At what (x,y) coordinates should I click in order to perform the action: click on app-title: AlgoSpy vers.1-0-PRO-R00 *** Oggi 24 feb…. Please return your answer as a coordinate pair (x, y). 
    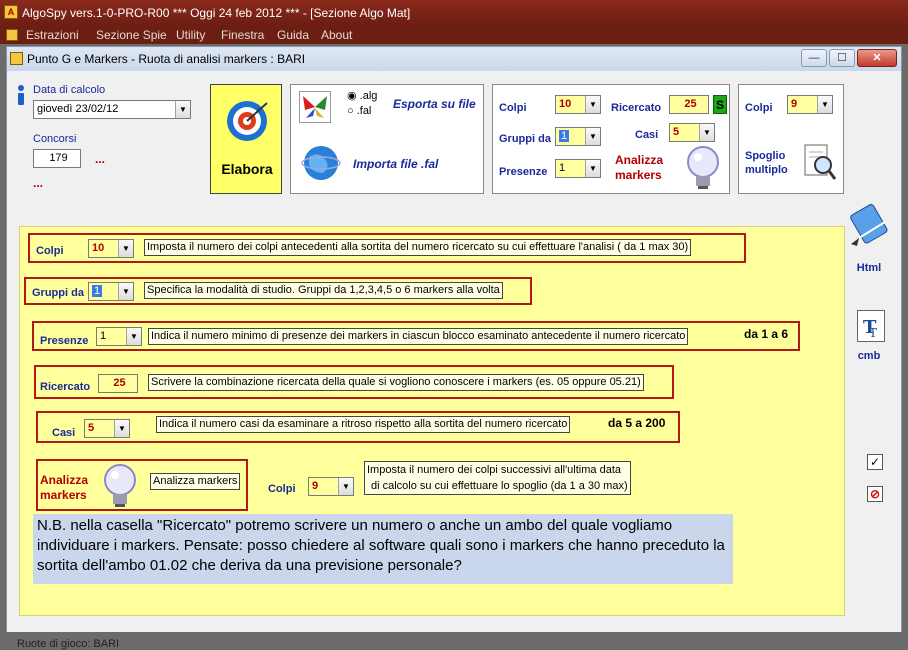
    Looking at the image, I should click on (216, 13).